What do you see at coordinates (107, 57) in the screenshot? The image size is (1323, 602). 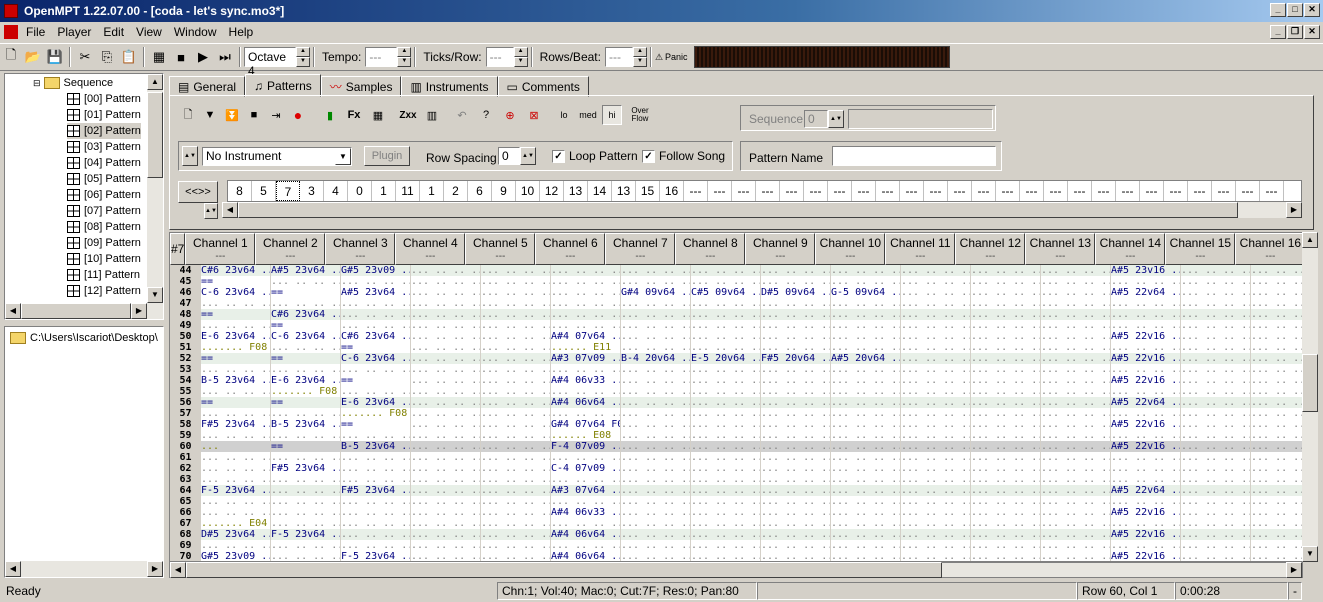 I see `copy-icon: ⎘` at bounding box center [107, 57].